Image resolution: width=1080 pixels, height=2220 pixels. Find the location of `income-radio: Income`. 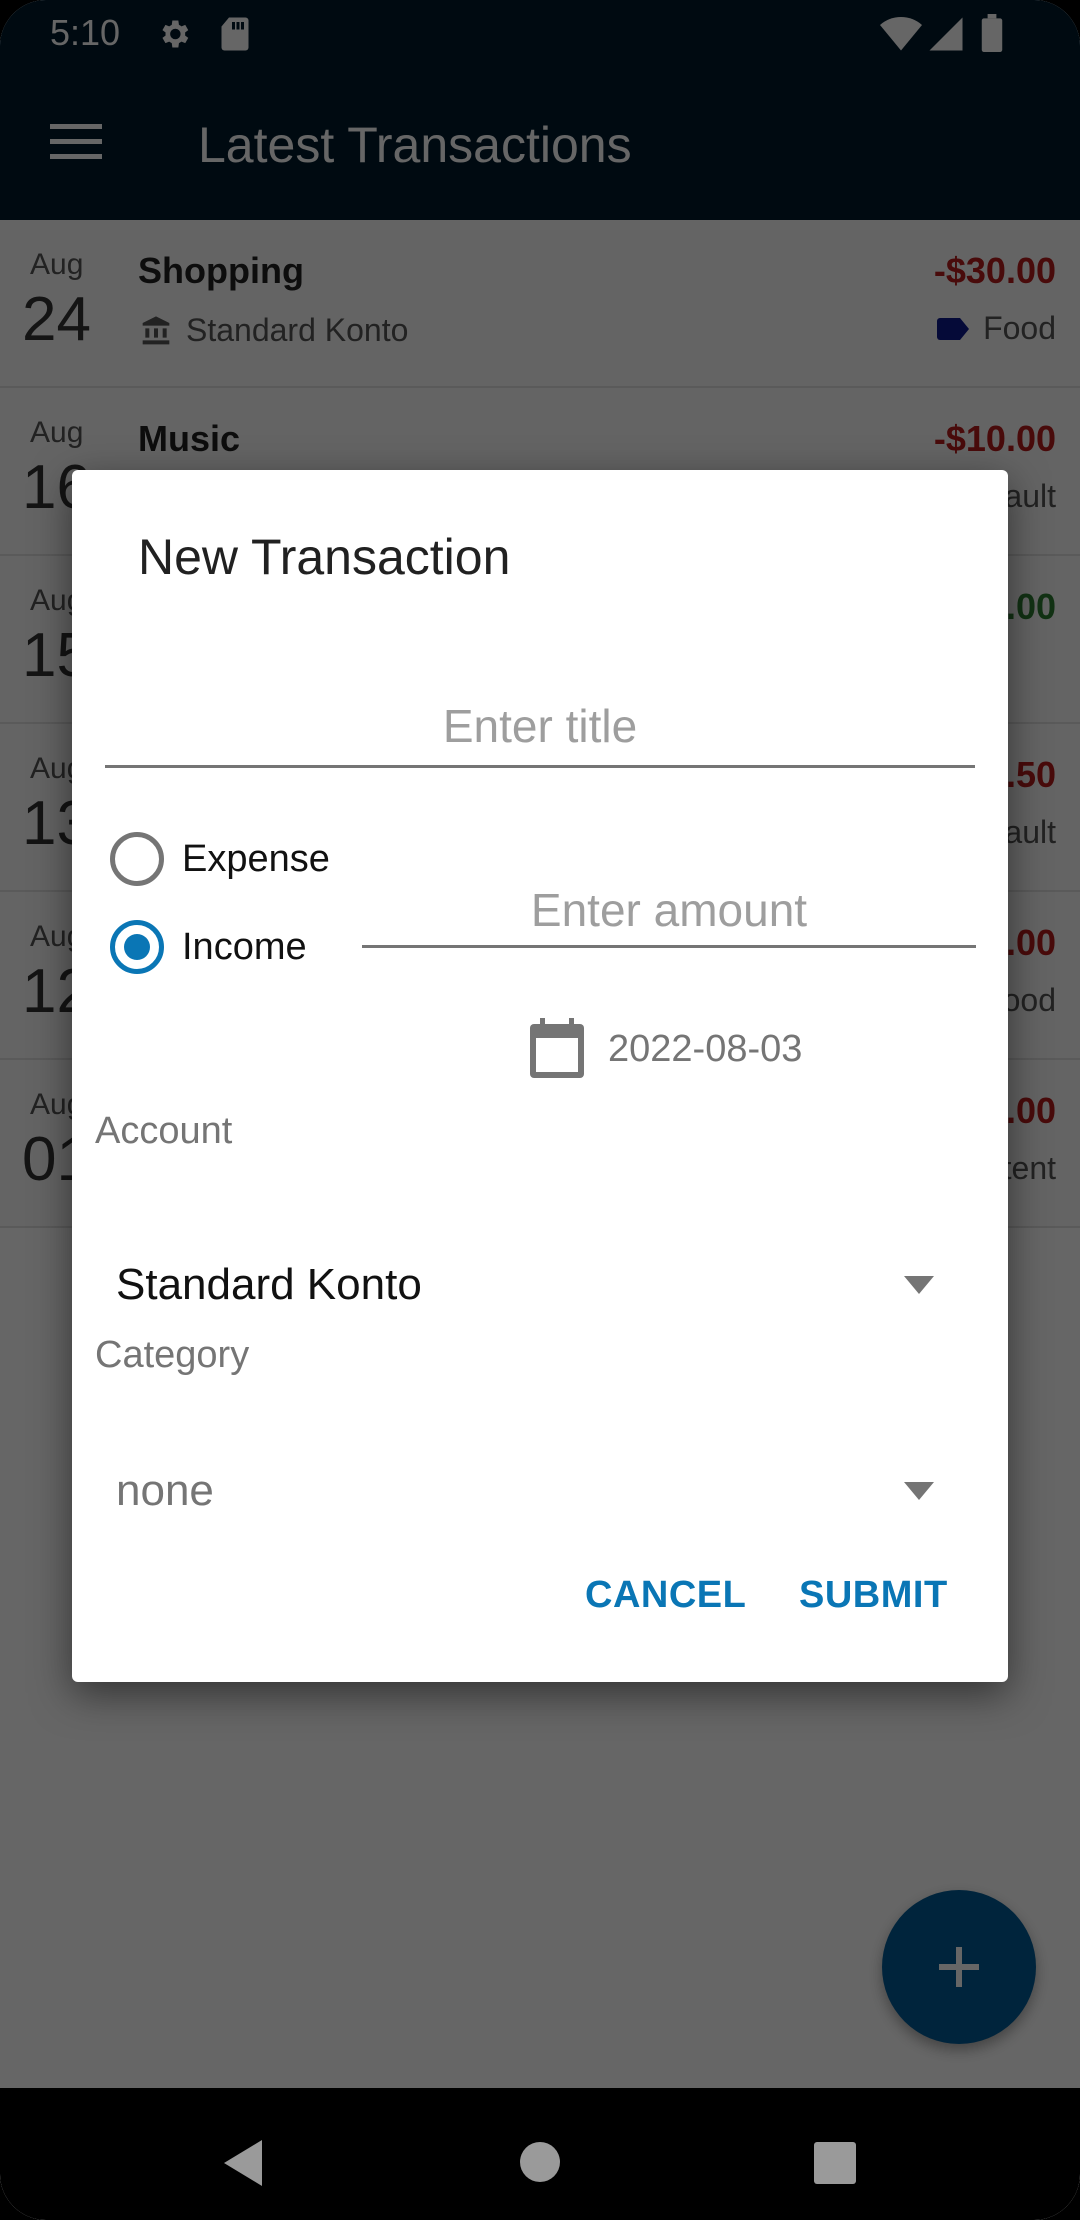

income-radio: Income is located at coordinates (208, 947).